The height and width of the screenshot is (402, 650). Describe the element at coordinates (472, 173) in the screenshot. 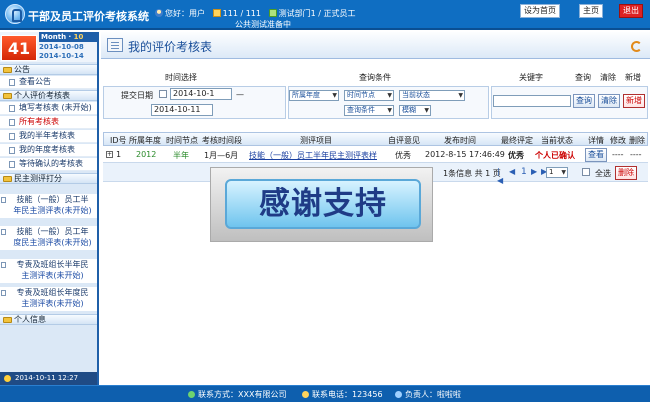

I see `pager-info: 1条信息 共 1 页` at that location.